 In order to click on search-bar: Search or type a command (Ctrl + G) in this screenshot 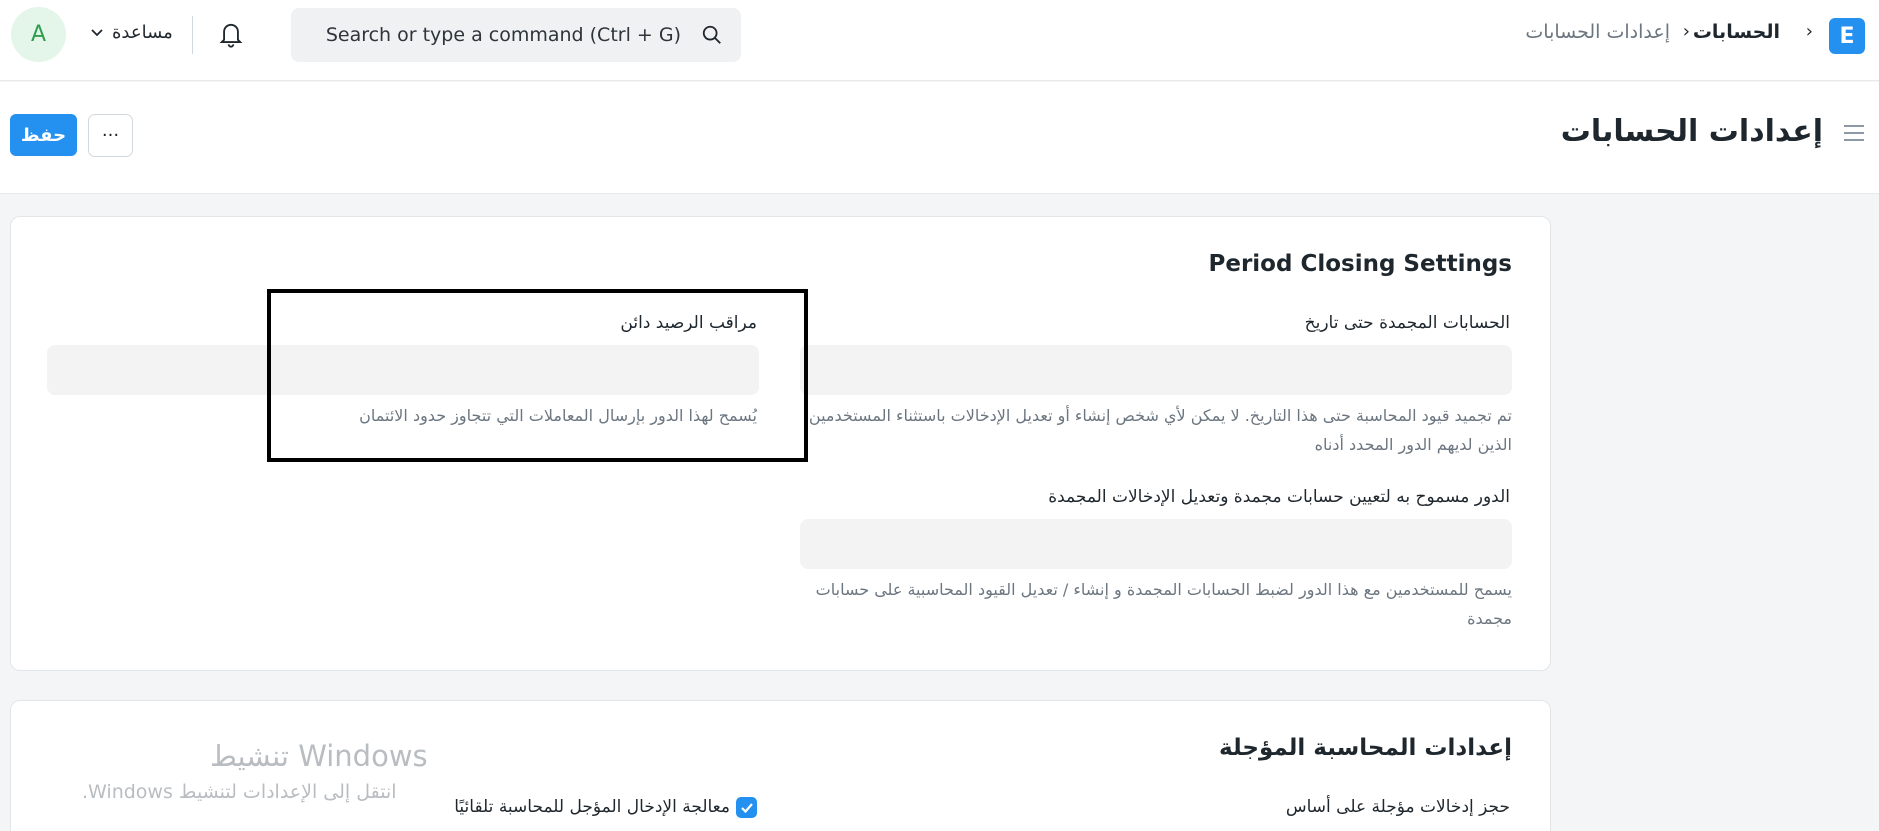, I will do `click(516, 35)`.